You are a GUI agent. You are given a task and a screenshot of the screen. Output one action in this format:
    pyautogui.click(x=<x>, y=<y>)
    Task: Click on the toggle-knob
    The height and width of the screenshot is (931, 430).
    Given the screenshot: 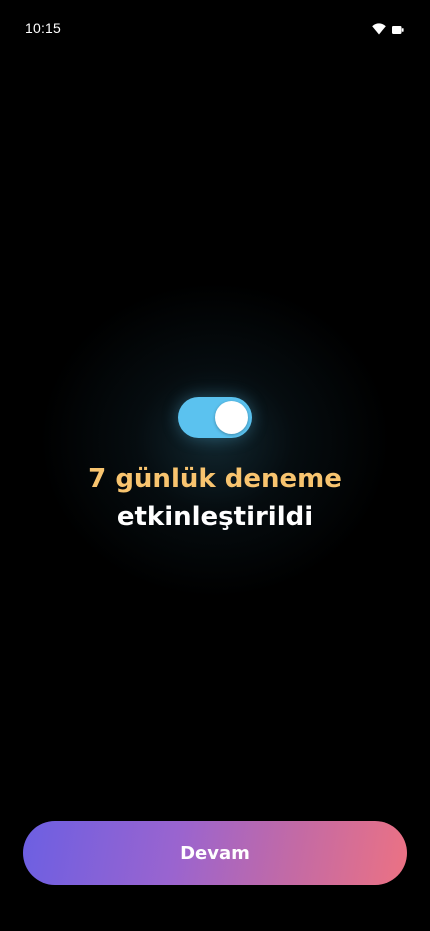 What is the action you would take?
    pyautogui.click(x=231, y=417)
    